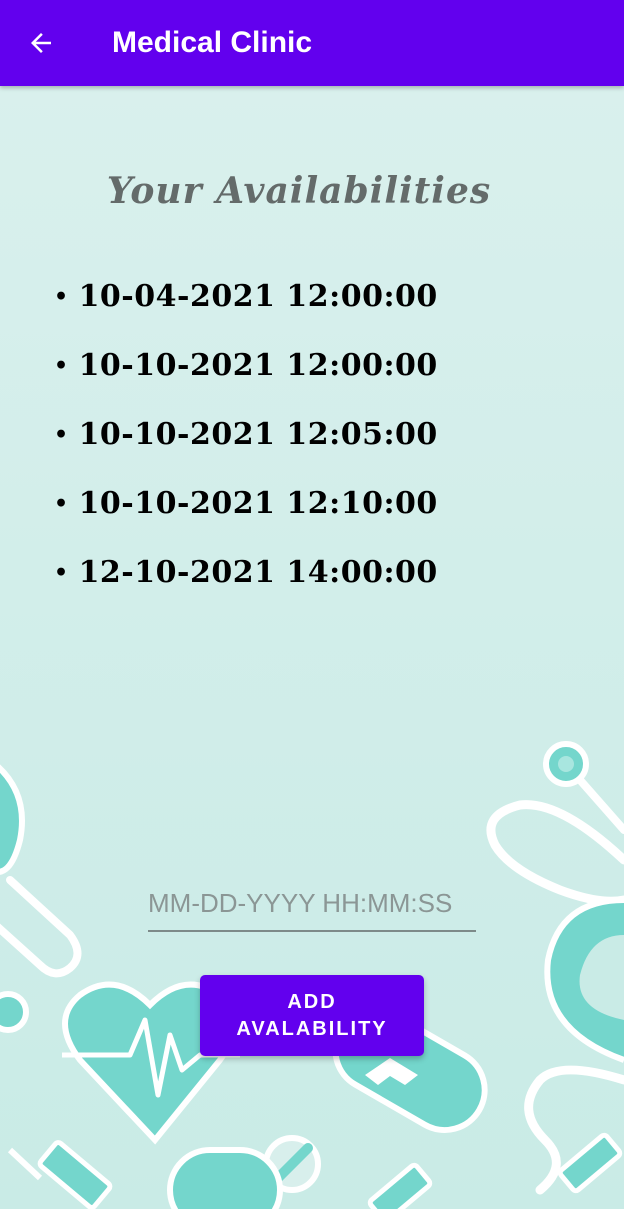 The width and height of the screenshot is (624, 1209). I want to click on availability-datetime: 10-10-2021 12:10:00, so click(258, 503).